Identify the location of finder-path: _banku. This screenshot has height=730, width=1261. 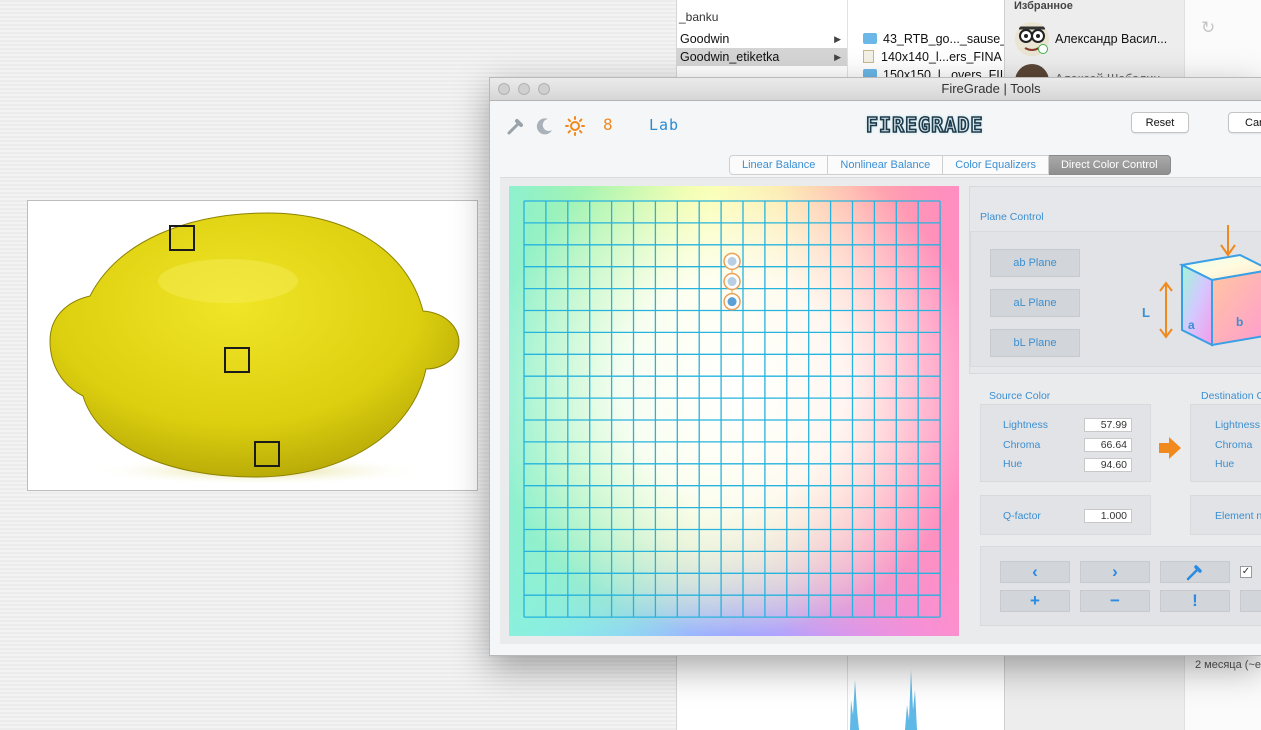
(699, 17).